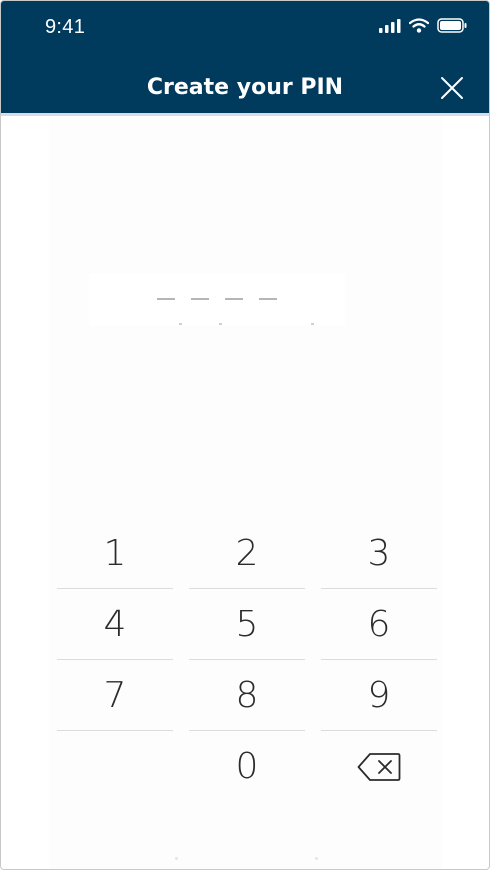  I want to click on key-4: 4, so click(115, 624).